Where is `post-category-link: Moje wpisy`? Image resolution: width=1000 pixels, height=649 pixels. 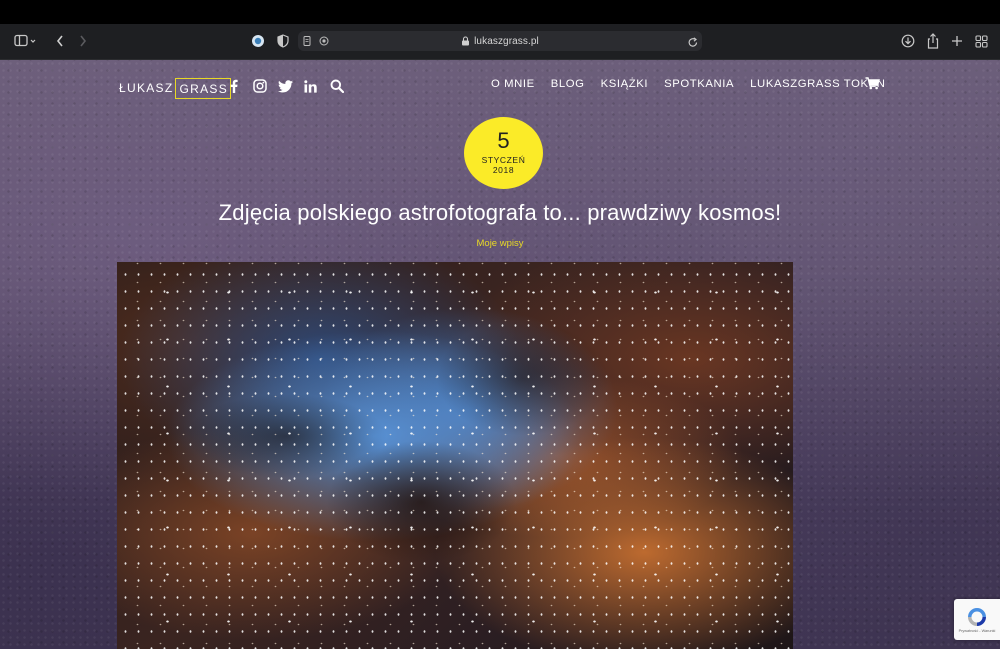 post-category-link: Moje wpisy is located at coordinates (500, 243).